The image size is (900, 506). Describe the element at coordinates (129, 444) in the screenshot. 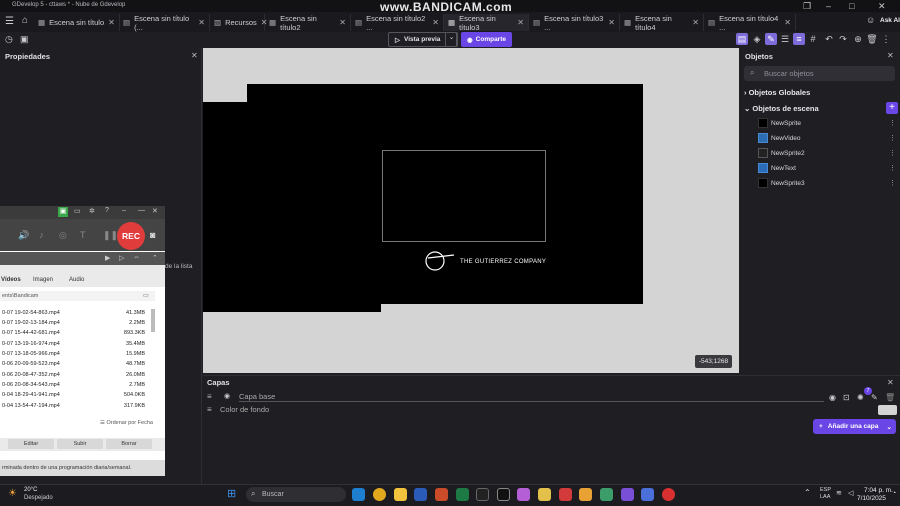

I see `delete-button: Borrar` at that location.